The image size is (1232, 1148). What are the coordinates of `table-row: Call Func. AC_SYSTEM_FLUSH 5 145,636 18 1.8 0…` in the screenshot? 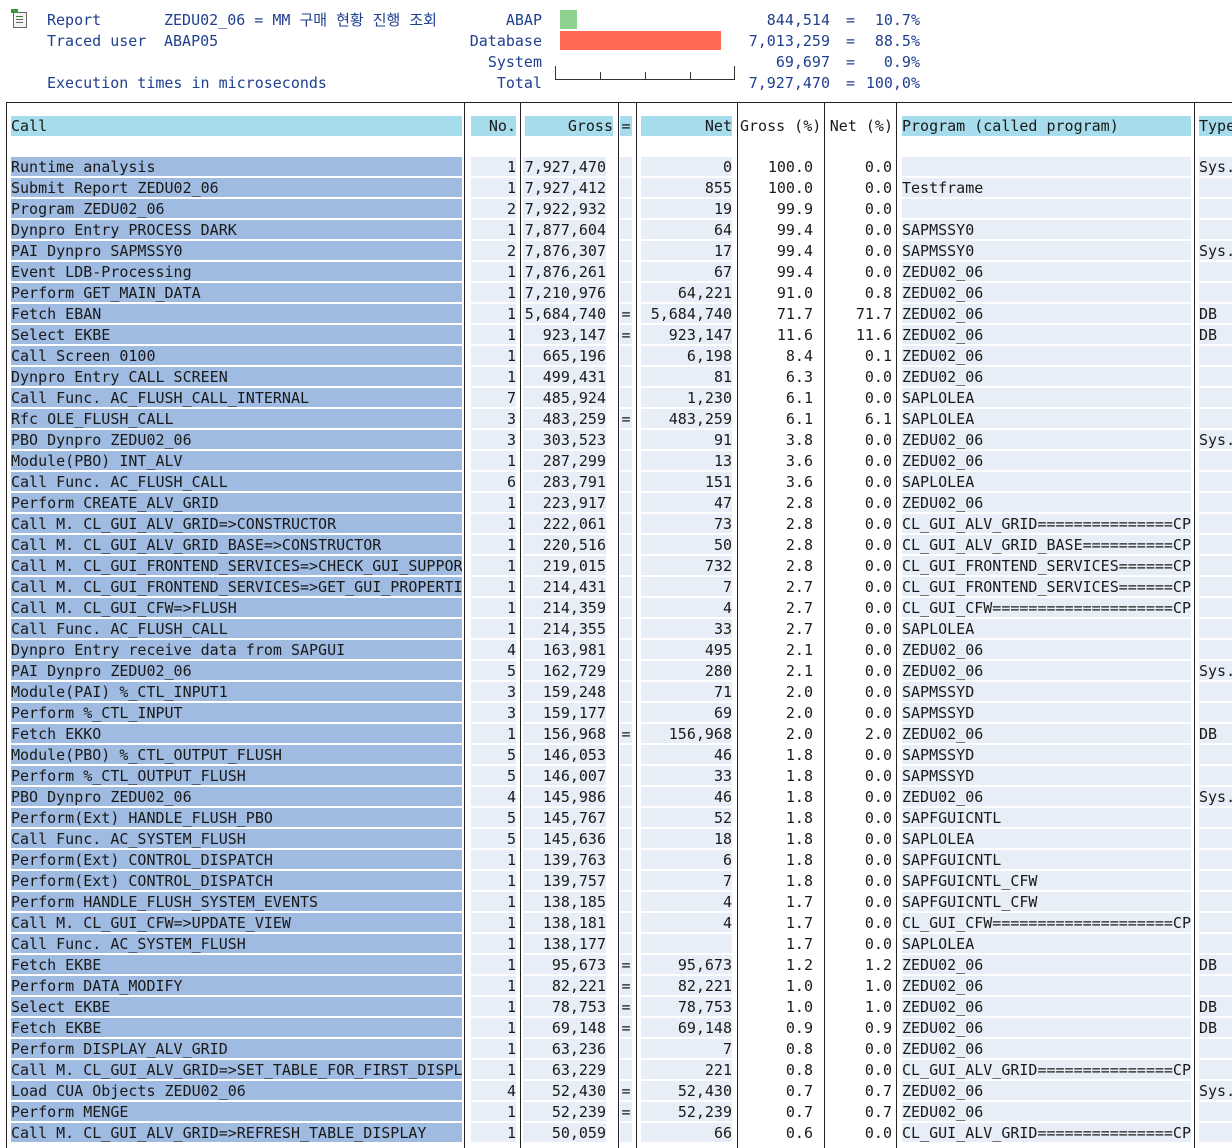 It's located at (619, 839).